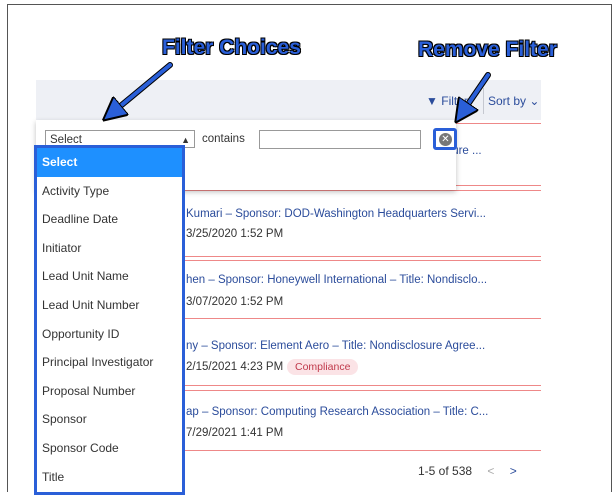 The image size is (613, 495). I want to click on remove-filter-button: ✕, so click(445, 139).